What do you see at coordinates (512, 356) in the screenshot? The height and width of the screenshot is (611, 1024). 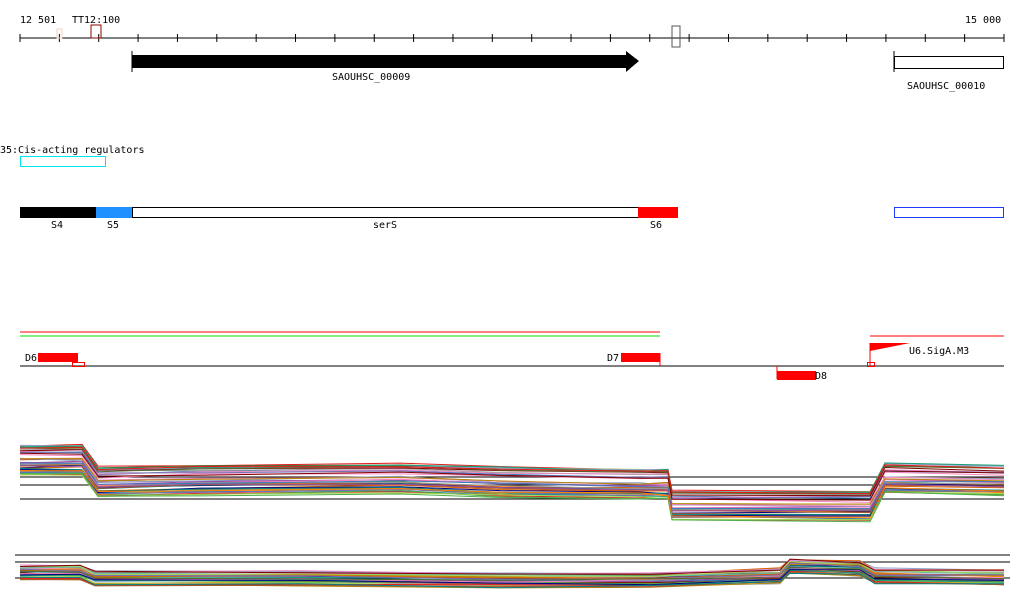 I see `features-track: D6 D7 D8 U6.SigA.M3` at bounding box center [512, 356].